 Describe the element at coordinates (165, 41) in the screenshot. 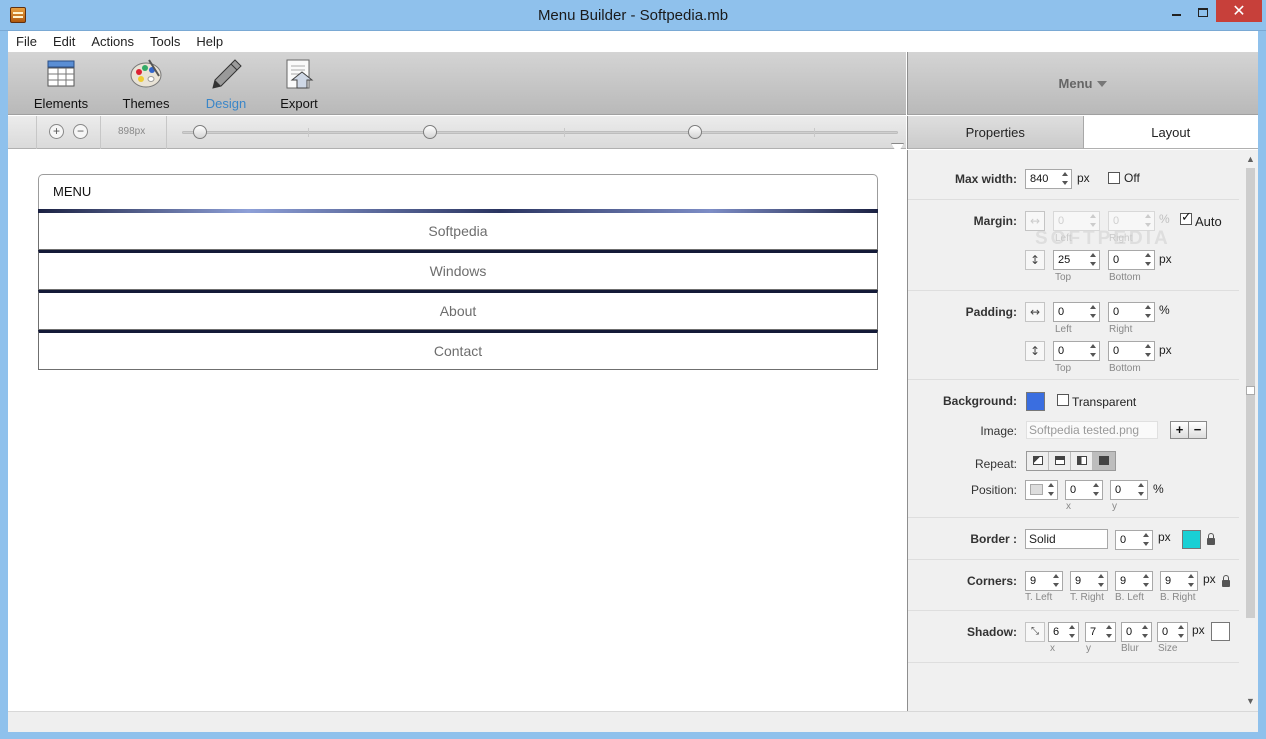

I see `menu-tools: Tools` at that location.